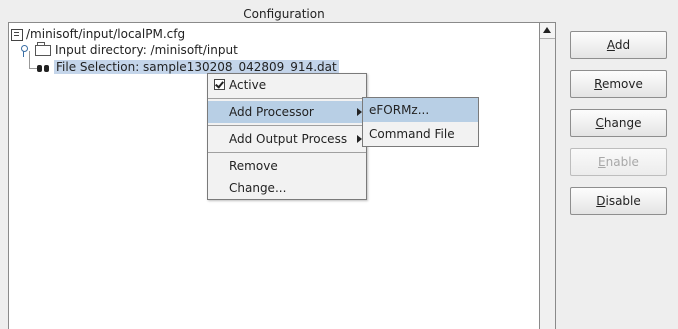 The width and height of the screenshot is (678, 329). I want to click on disable-button: Disable, so click(618, 201).